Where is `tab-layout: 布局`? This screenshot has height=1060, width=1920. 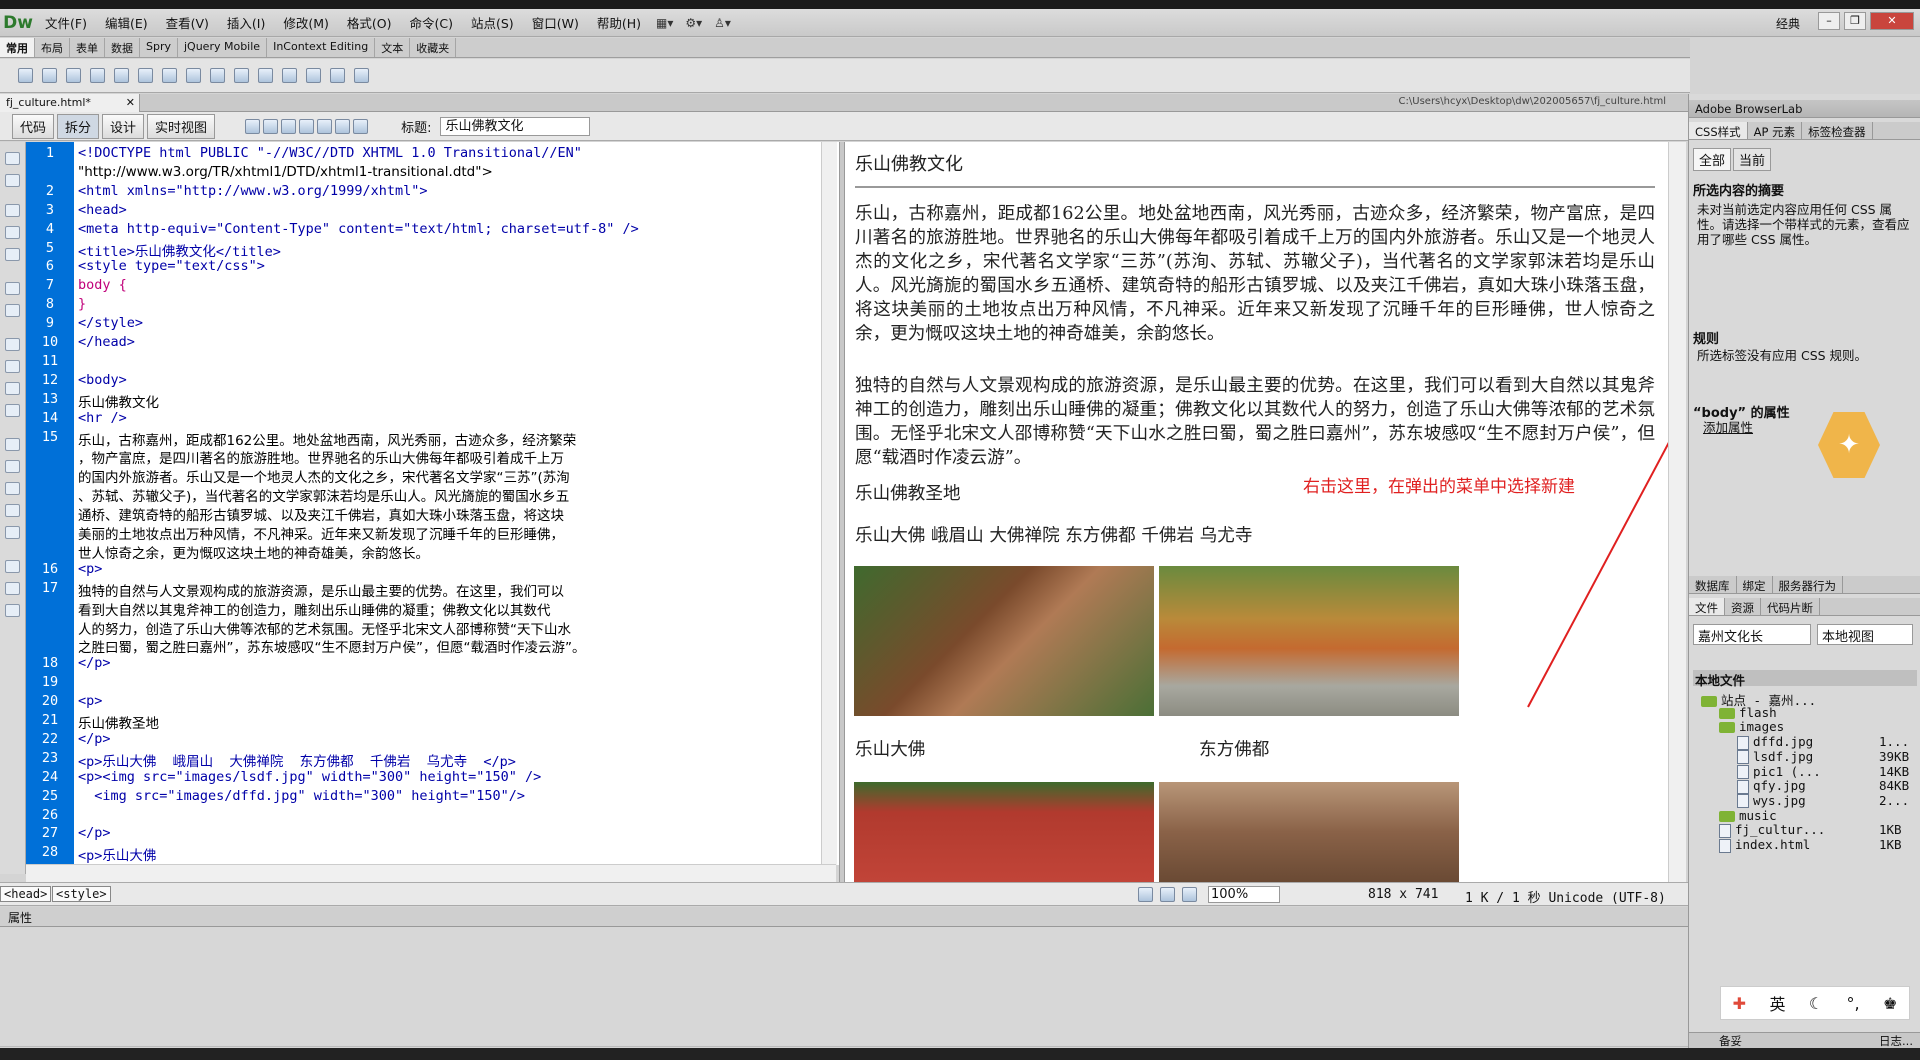
tab-layout: 布局 is located at coordinates (52, 47).